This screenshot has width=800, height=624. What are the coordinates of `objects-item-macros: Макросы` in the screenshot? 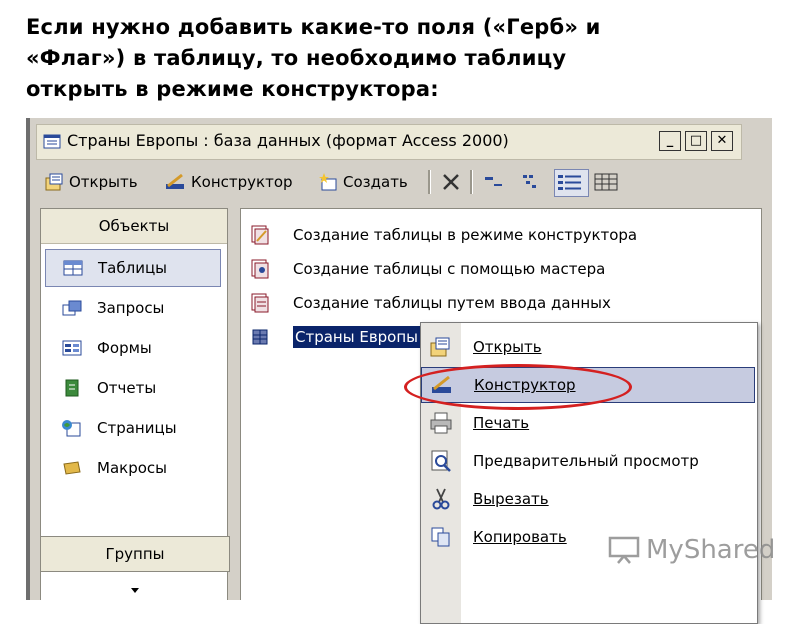 It's located at (133, 468).